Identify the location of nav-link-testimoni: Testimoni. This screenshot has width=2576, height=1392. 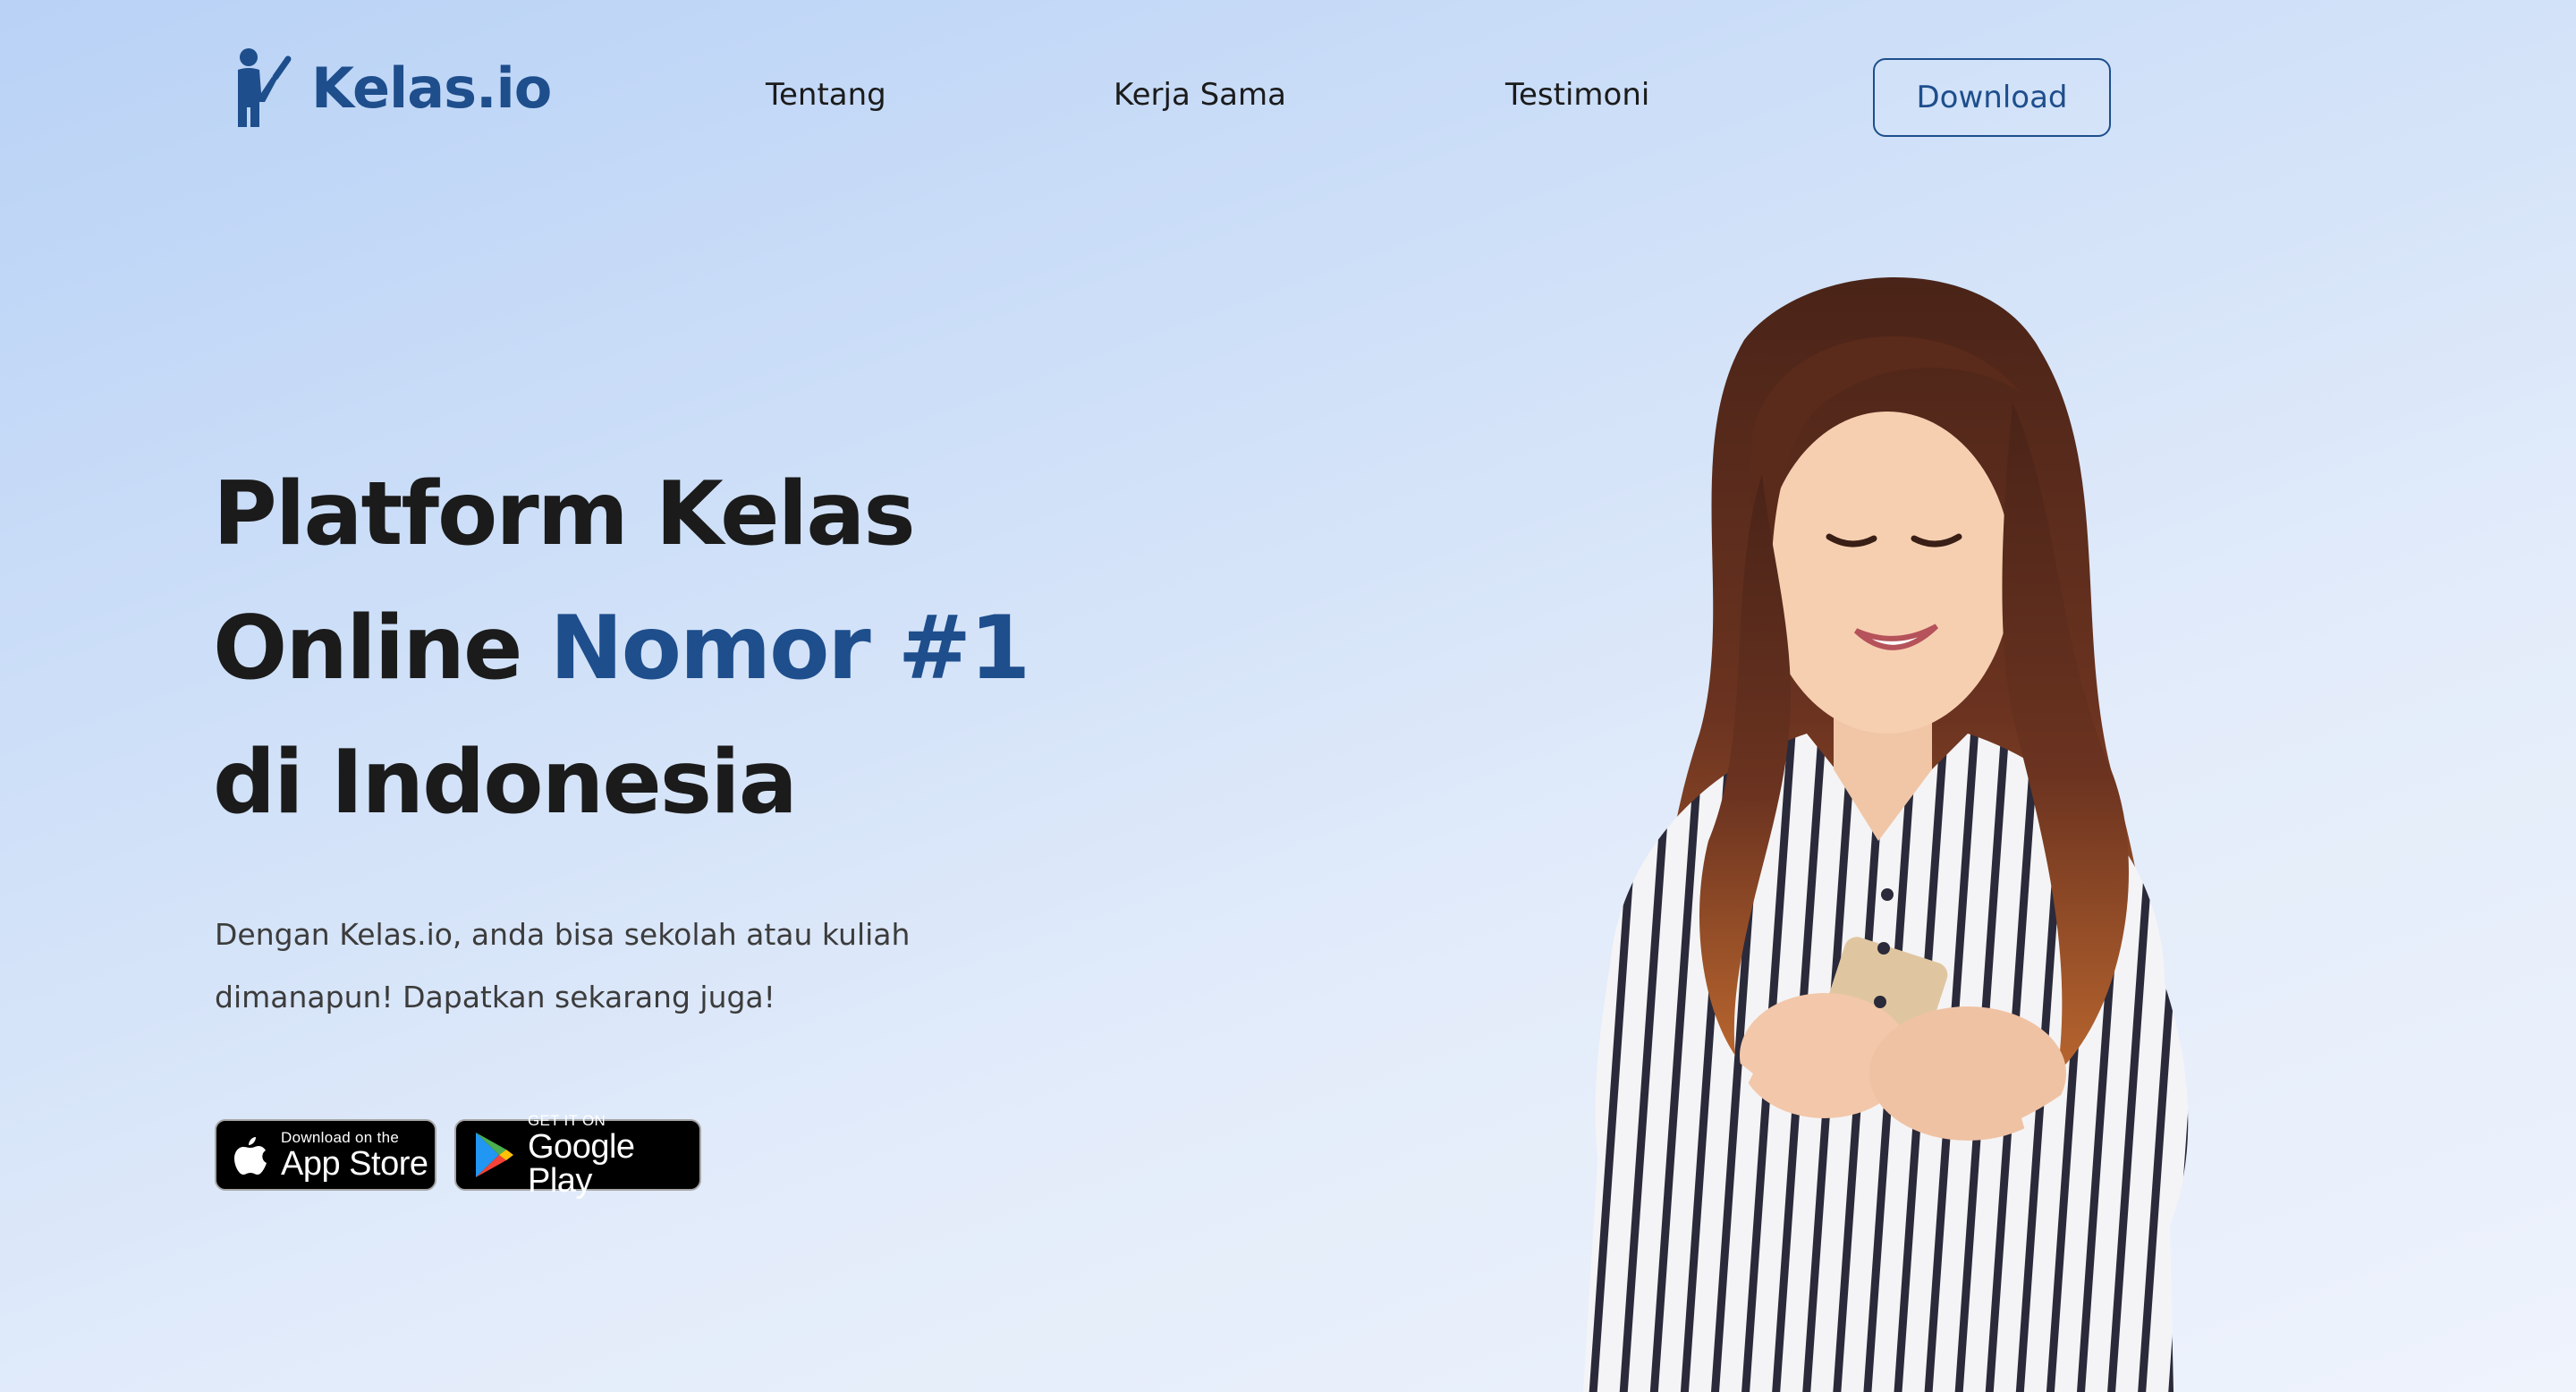
(1577, 95).